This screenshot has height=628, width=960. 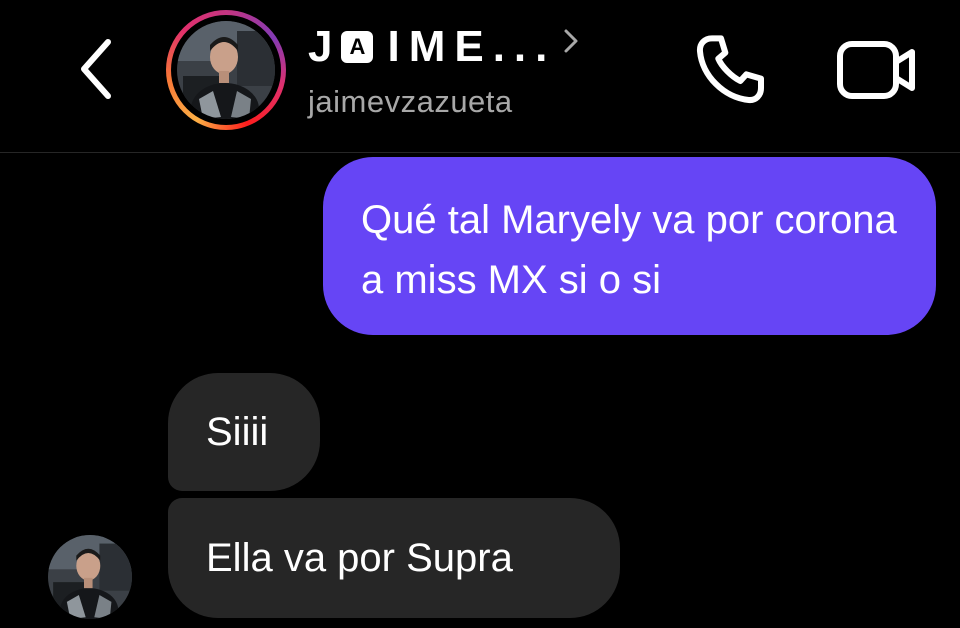 I want to click on avatar-ring-gap, so click(x=226, y=70).